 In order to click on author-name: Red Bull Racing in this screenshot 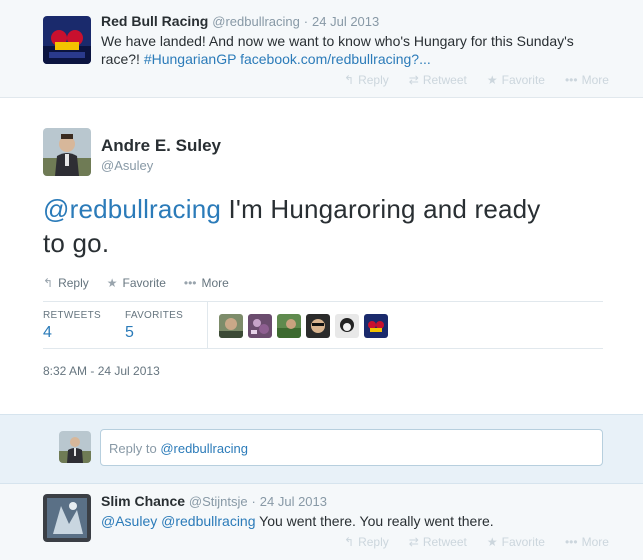, I will do `click(154, 21)`.